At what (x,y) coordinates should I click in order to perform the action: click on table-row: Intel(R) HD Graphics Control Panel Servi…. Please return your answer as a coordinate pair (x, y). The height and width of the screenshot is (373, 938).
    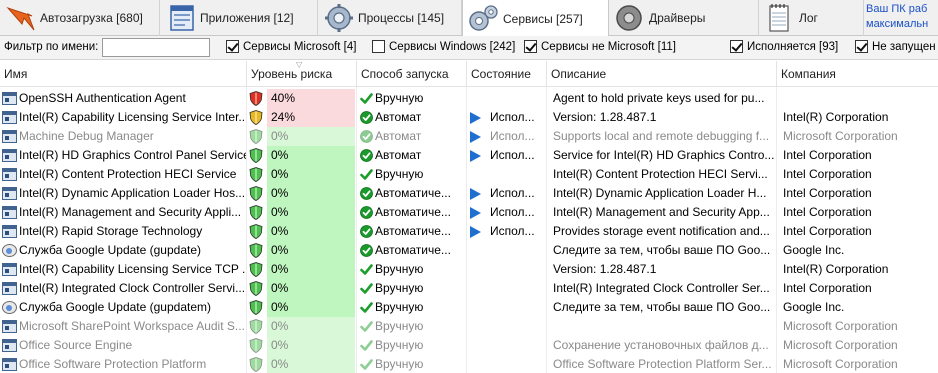
    Looking at the image, I should click on (469, 155).